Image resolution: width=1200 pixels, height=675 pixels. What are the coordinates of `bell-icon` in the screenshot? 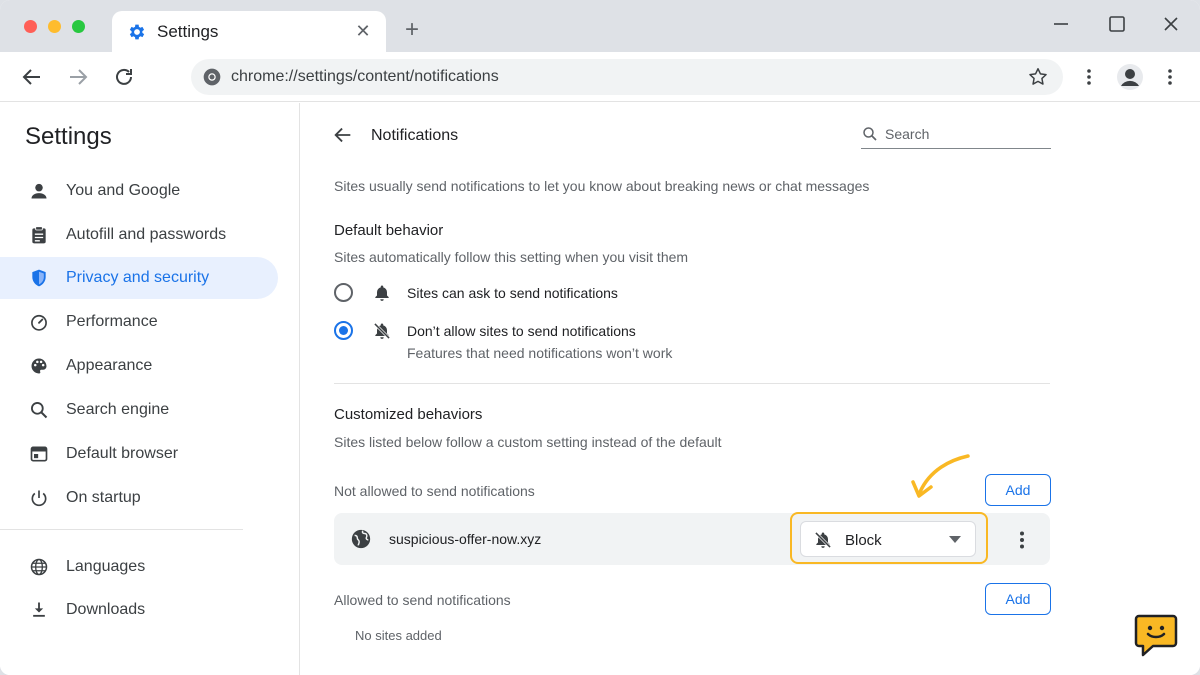 It's located at (382, 293).